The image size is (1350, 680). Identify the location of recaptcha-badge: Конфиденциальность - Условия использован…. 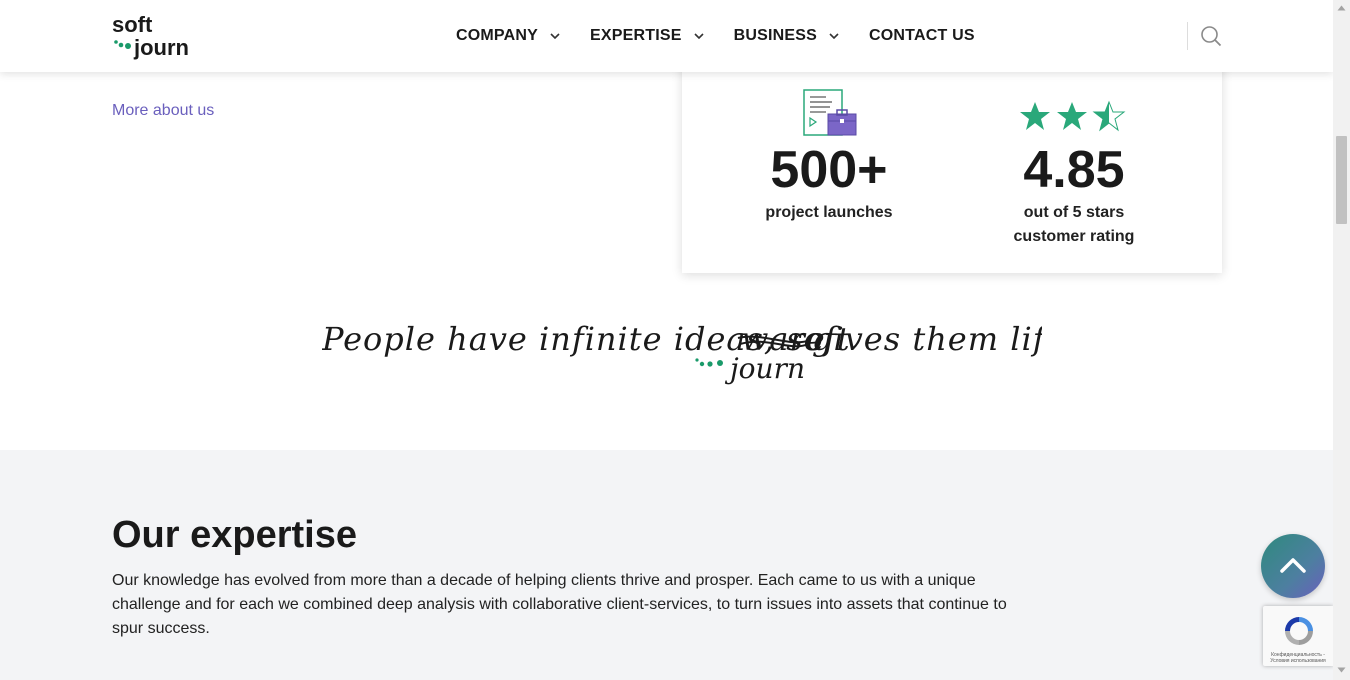
(1298, 636).